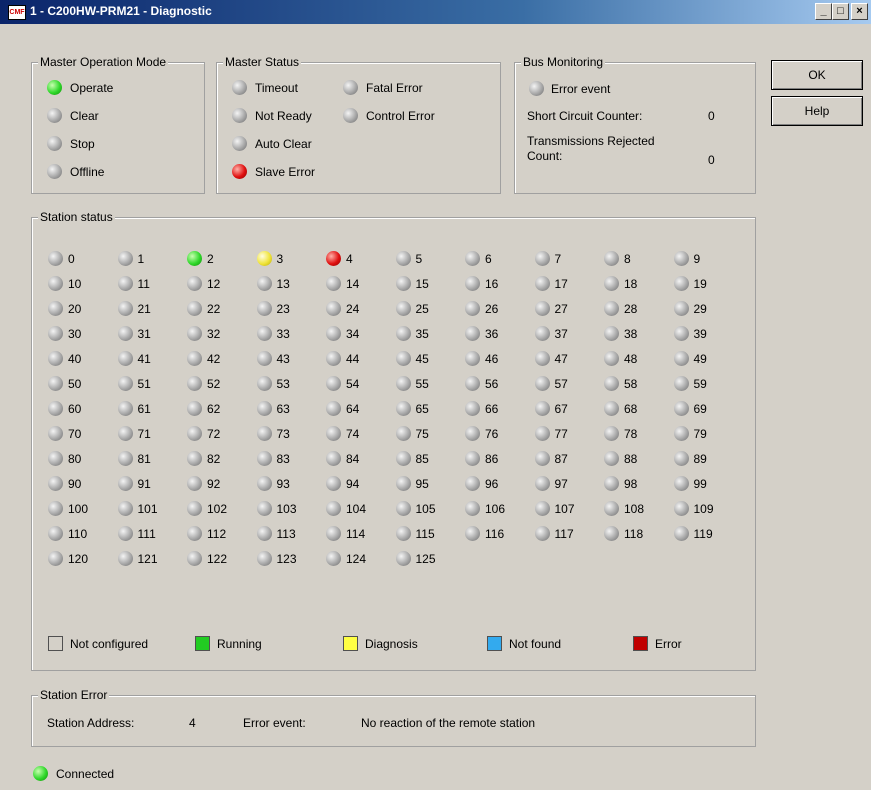 This screenshot has height=790, width=871. I want to click on station-111: 111, so click(151, 534).